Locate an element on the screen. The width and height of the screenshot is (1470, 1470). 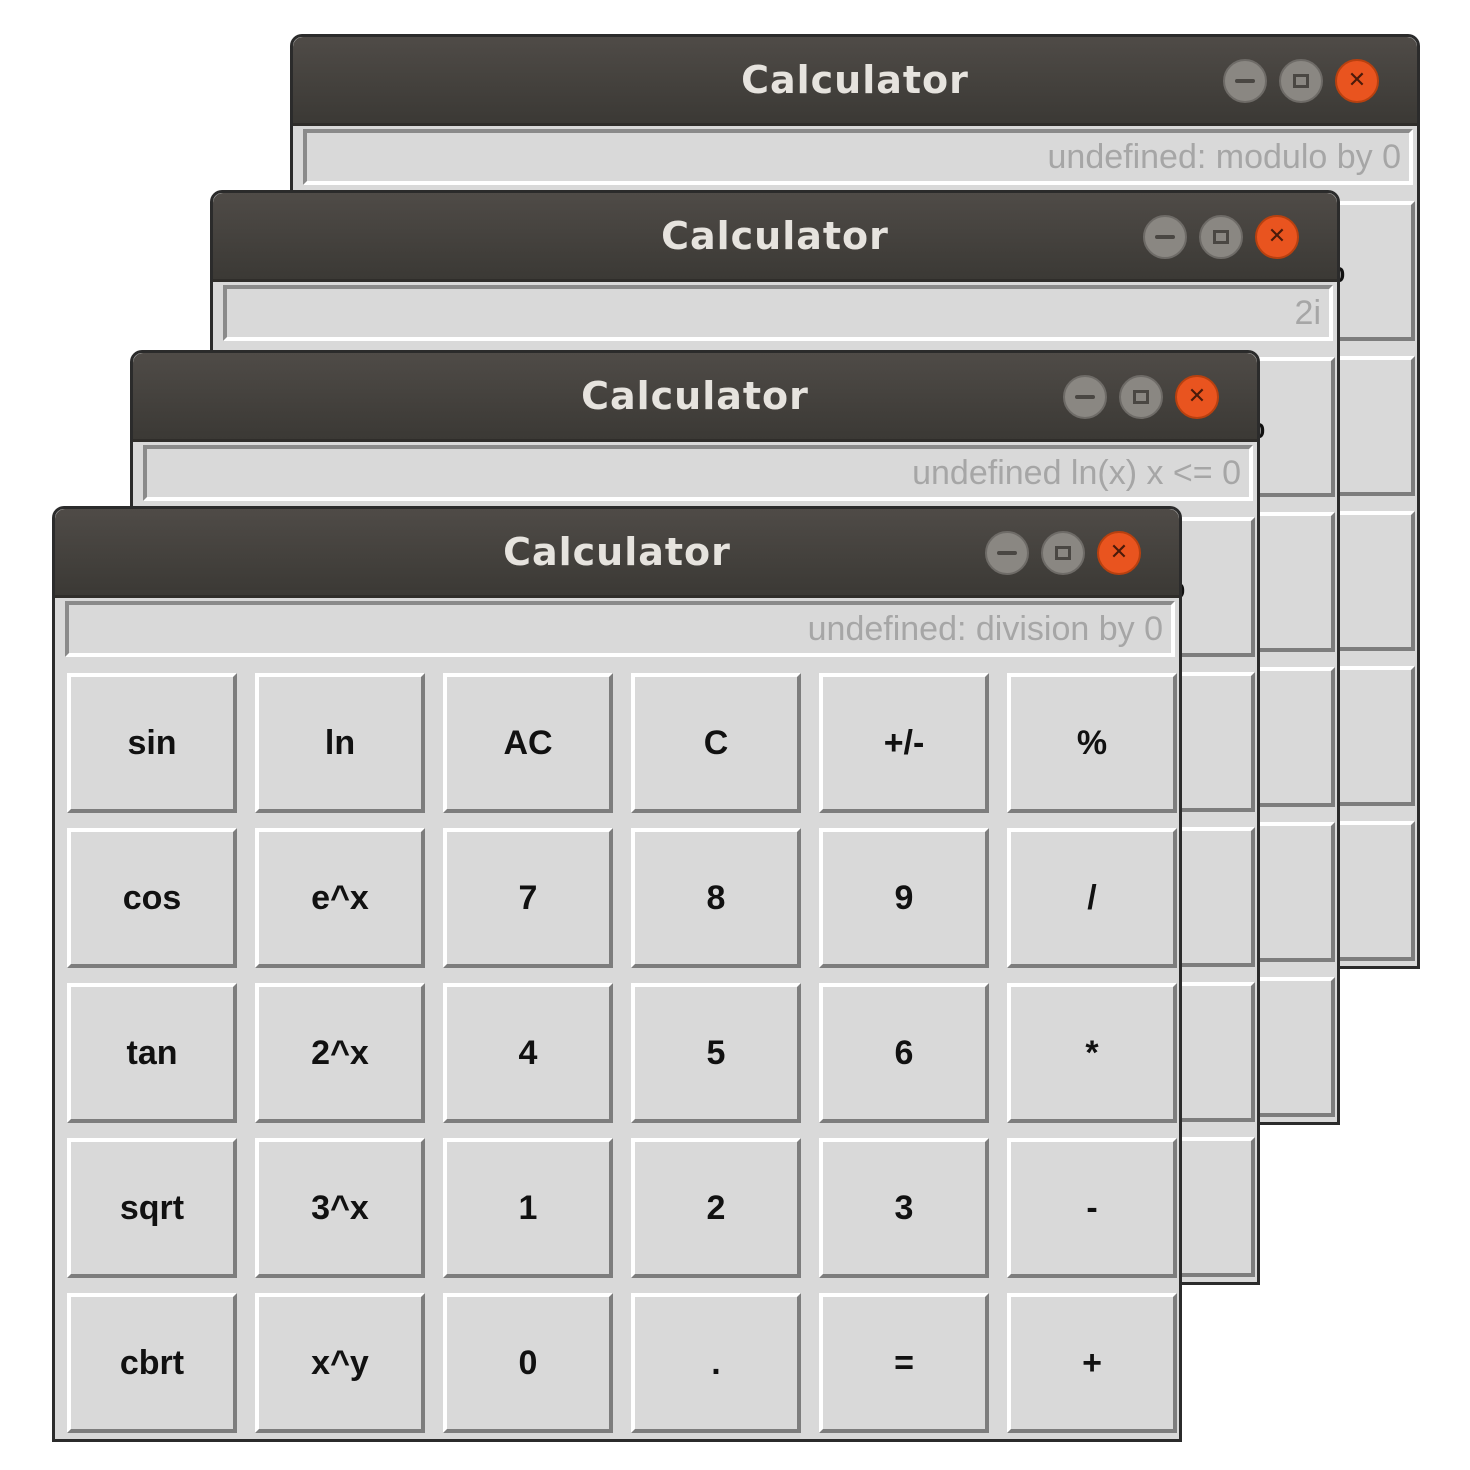
sqrt-button: sqrt is located at coordinates (152, 1208).